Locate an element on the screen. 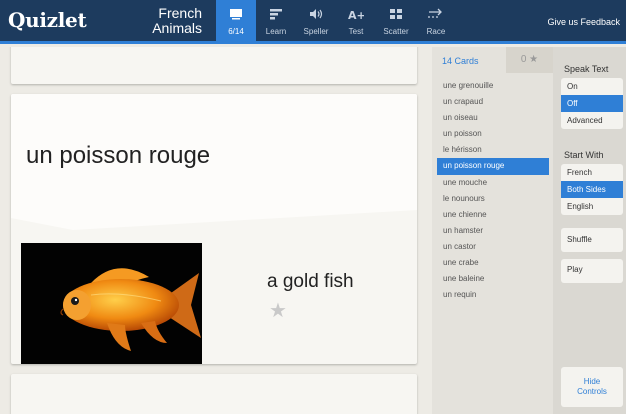  mode-scatter: Scatter is located at coordinates (396, 22).